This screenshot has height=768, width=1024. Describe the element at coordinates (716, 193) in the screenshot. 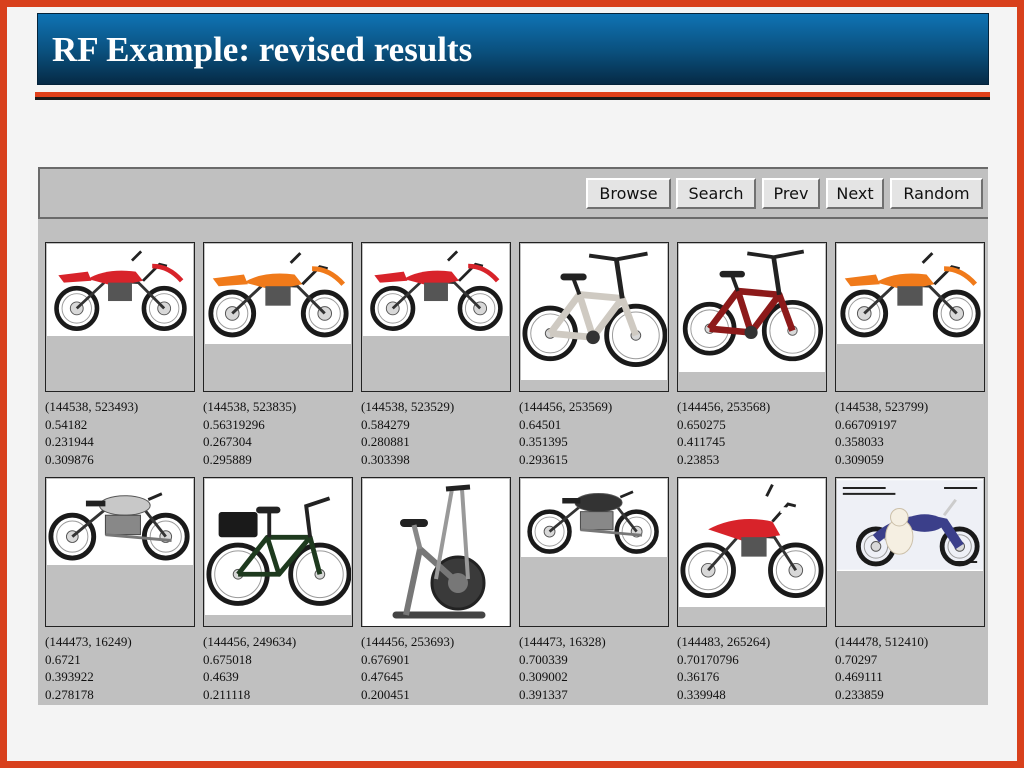

I see `search-button: Search` at that location.